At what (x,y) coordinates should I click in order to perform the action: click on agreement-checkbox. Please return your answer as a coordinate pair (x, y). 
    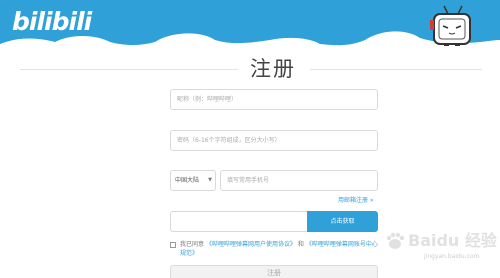
    Looking at the image, I should click on (173, 245).